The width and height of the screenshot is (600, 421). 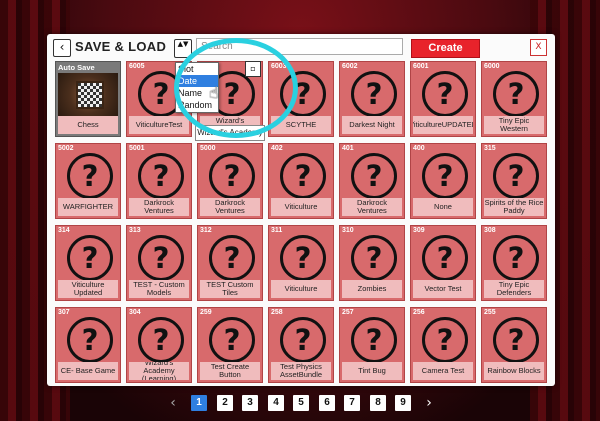 What do you see at coordinates (419, 312) in the screenshot?
I see `slot-id: 256` at bounding box center [419, 312].